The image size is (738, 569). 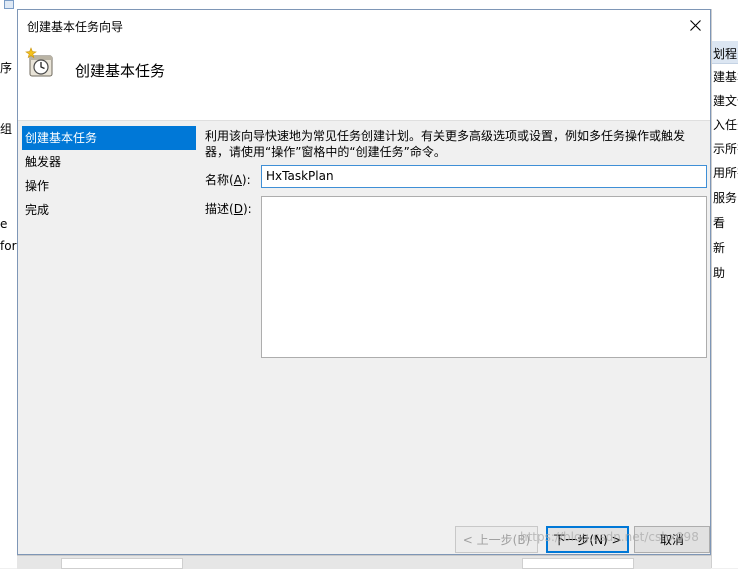 I want to click on action-item: 入任务, so click(x=725, y=124).